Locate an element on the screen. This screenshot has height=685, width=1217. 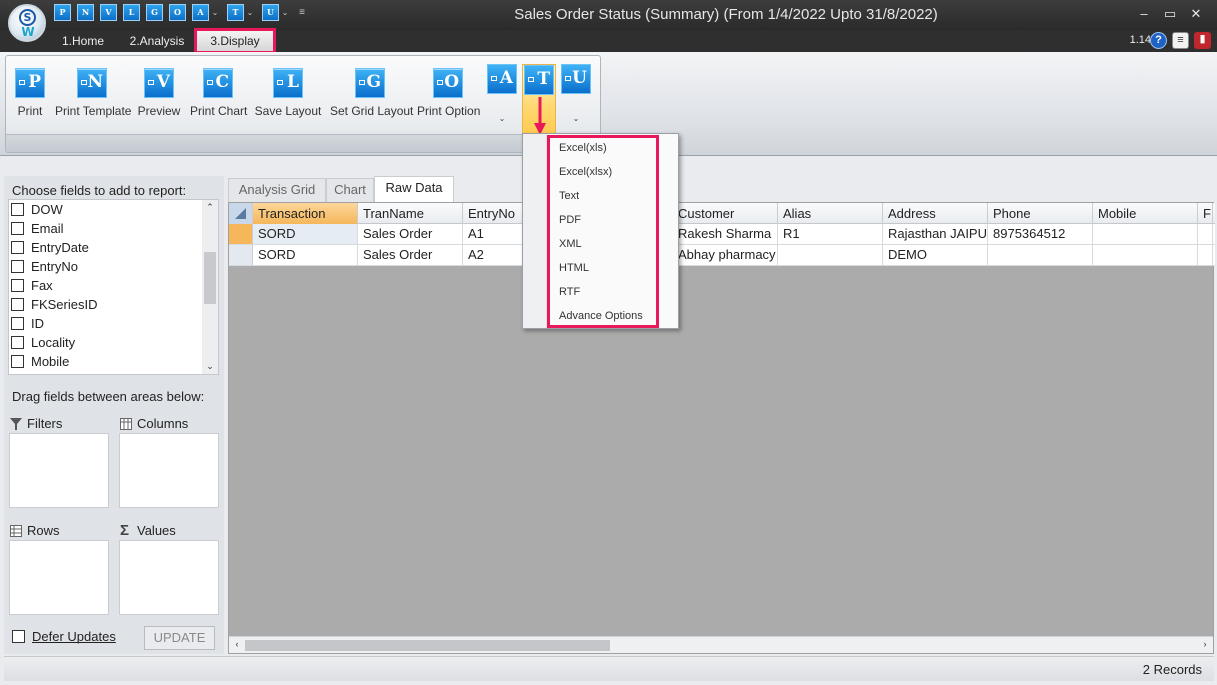
column-header-phone: Phone is located at coordinates (1040, 213).